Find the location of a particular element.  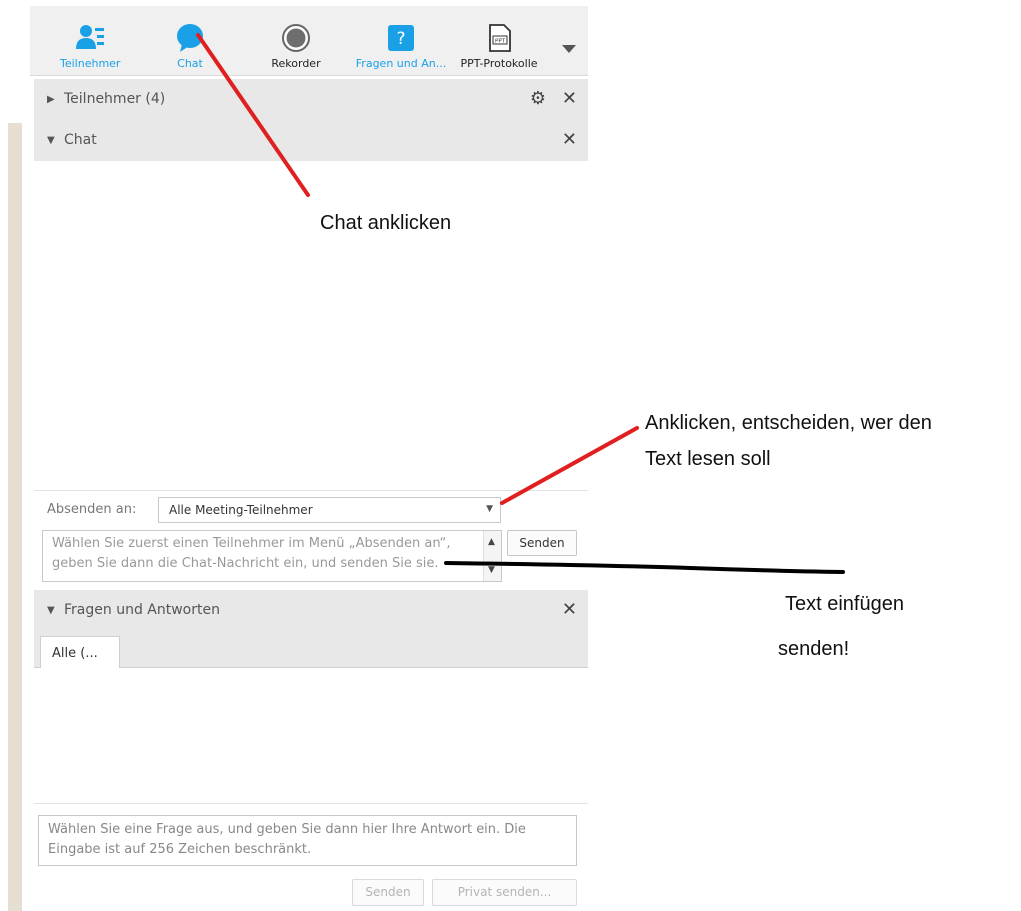

annotation-send: senden! is located at coordinates (814, 649).